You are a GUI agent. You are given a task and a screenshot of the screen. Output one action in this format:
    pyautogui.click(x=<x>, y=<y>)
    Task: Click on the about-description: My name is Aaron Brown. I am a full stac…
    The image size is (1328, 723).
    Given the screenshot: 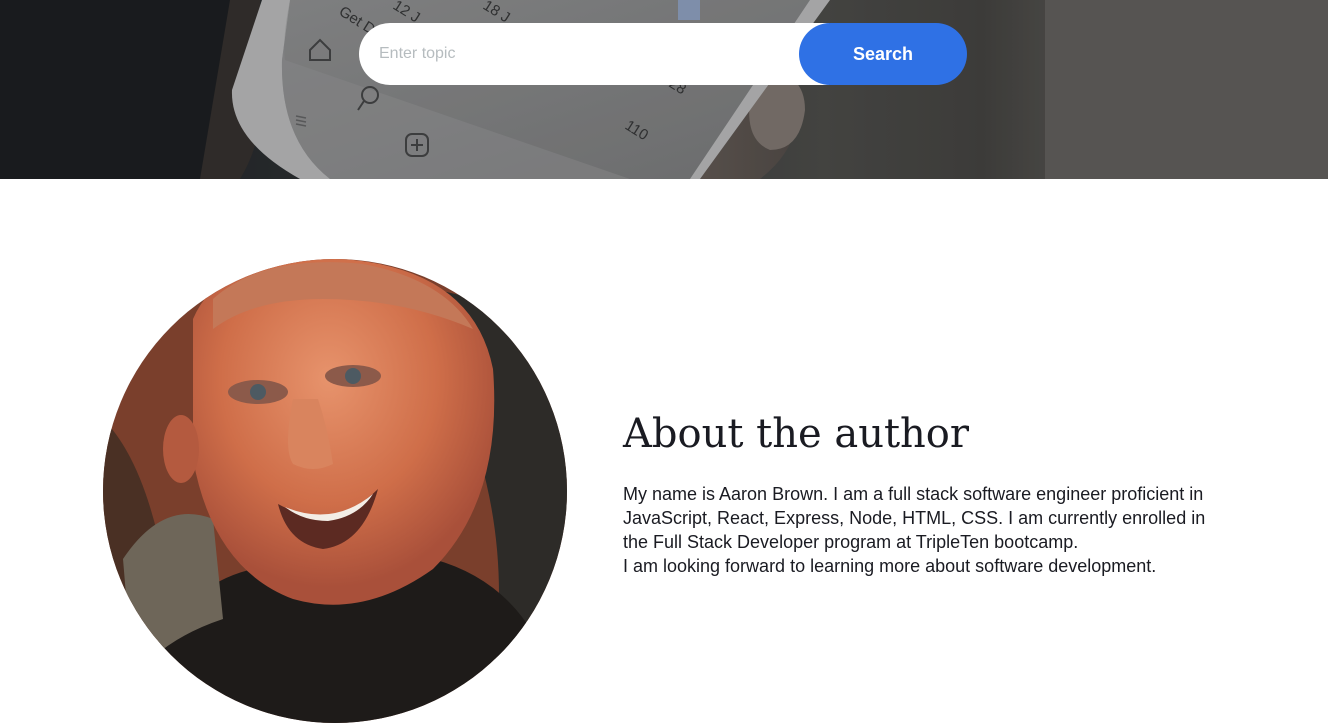 What is the action you would take?
    pyautogui.click(x=929, y=530)
    